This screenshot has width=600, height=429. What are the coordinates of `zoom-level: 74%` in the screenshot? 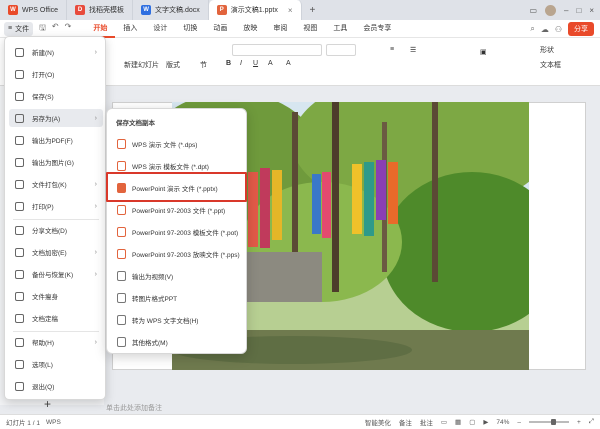 It's located at (502, 422).